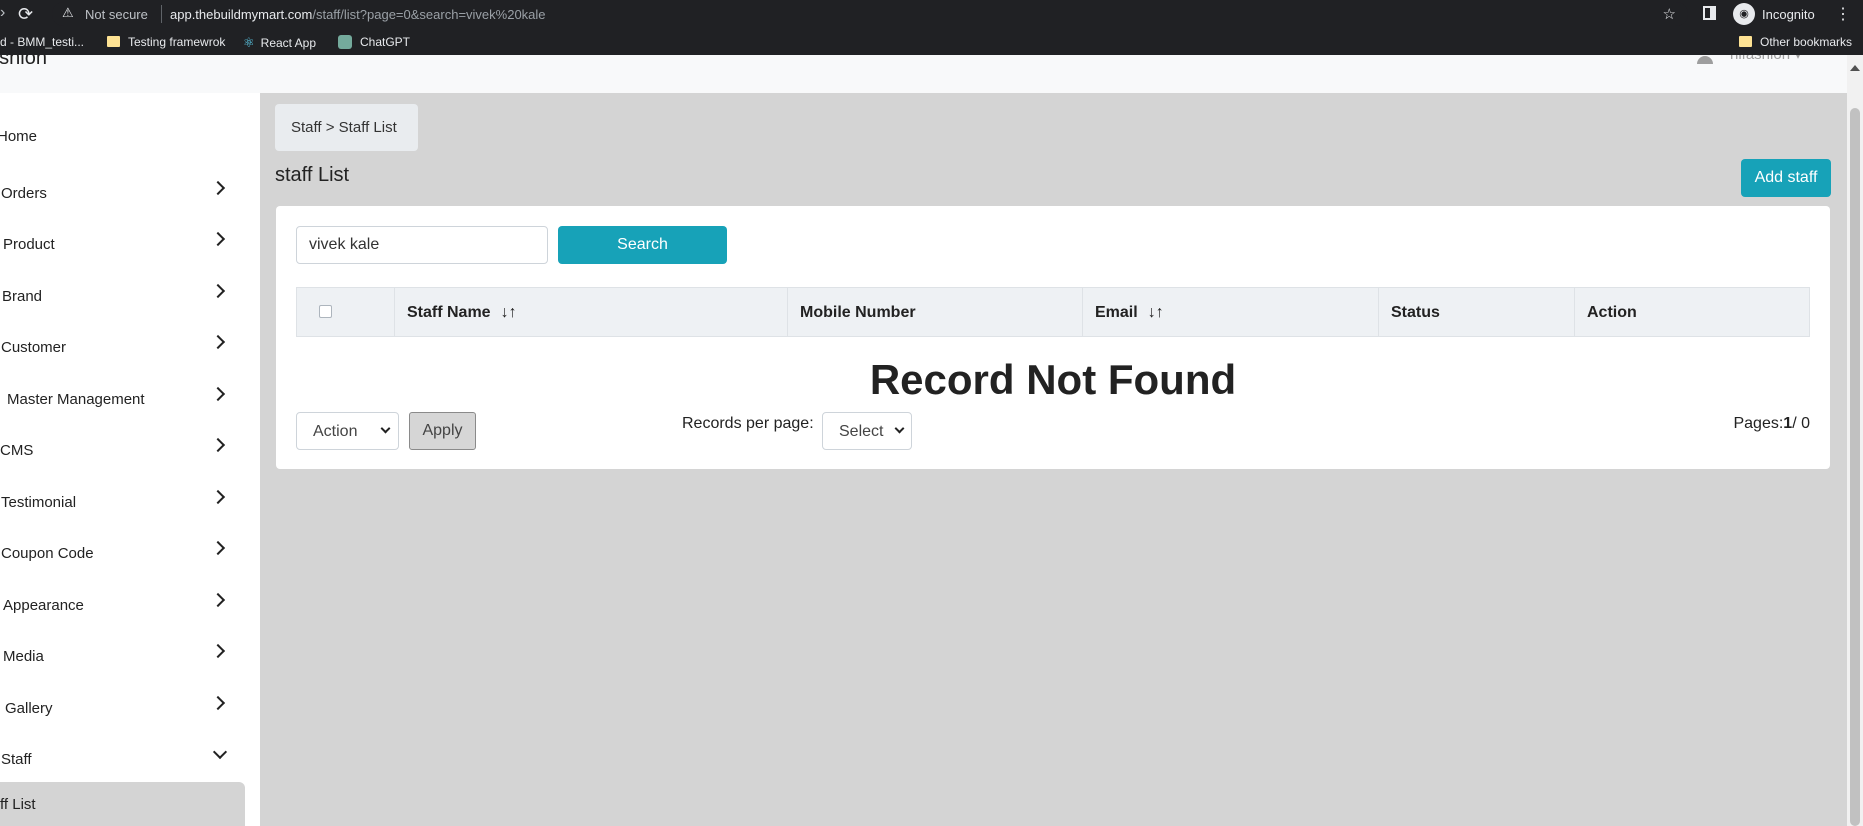 The height and width of the screenshot is (826, 1863). I want to click on sidebar-item-appearance: Appearance, so click(130, 607).